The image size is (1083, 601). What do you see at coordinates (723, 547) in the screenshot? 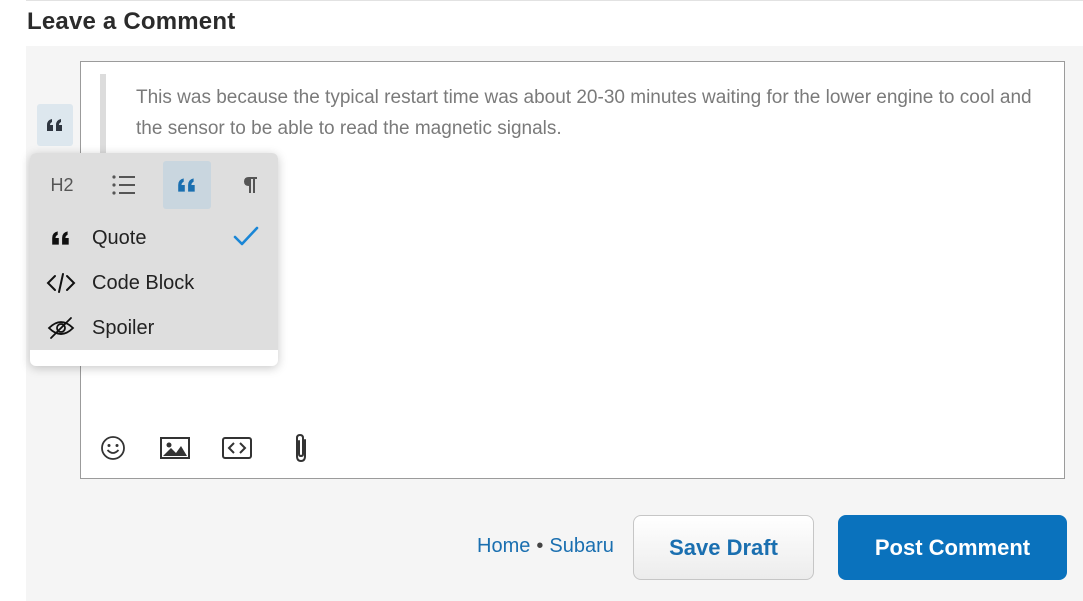
I see `save-draft-button: Save Draft` at bounding box center [723, 547].